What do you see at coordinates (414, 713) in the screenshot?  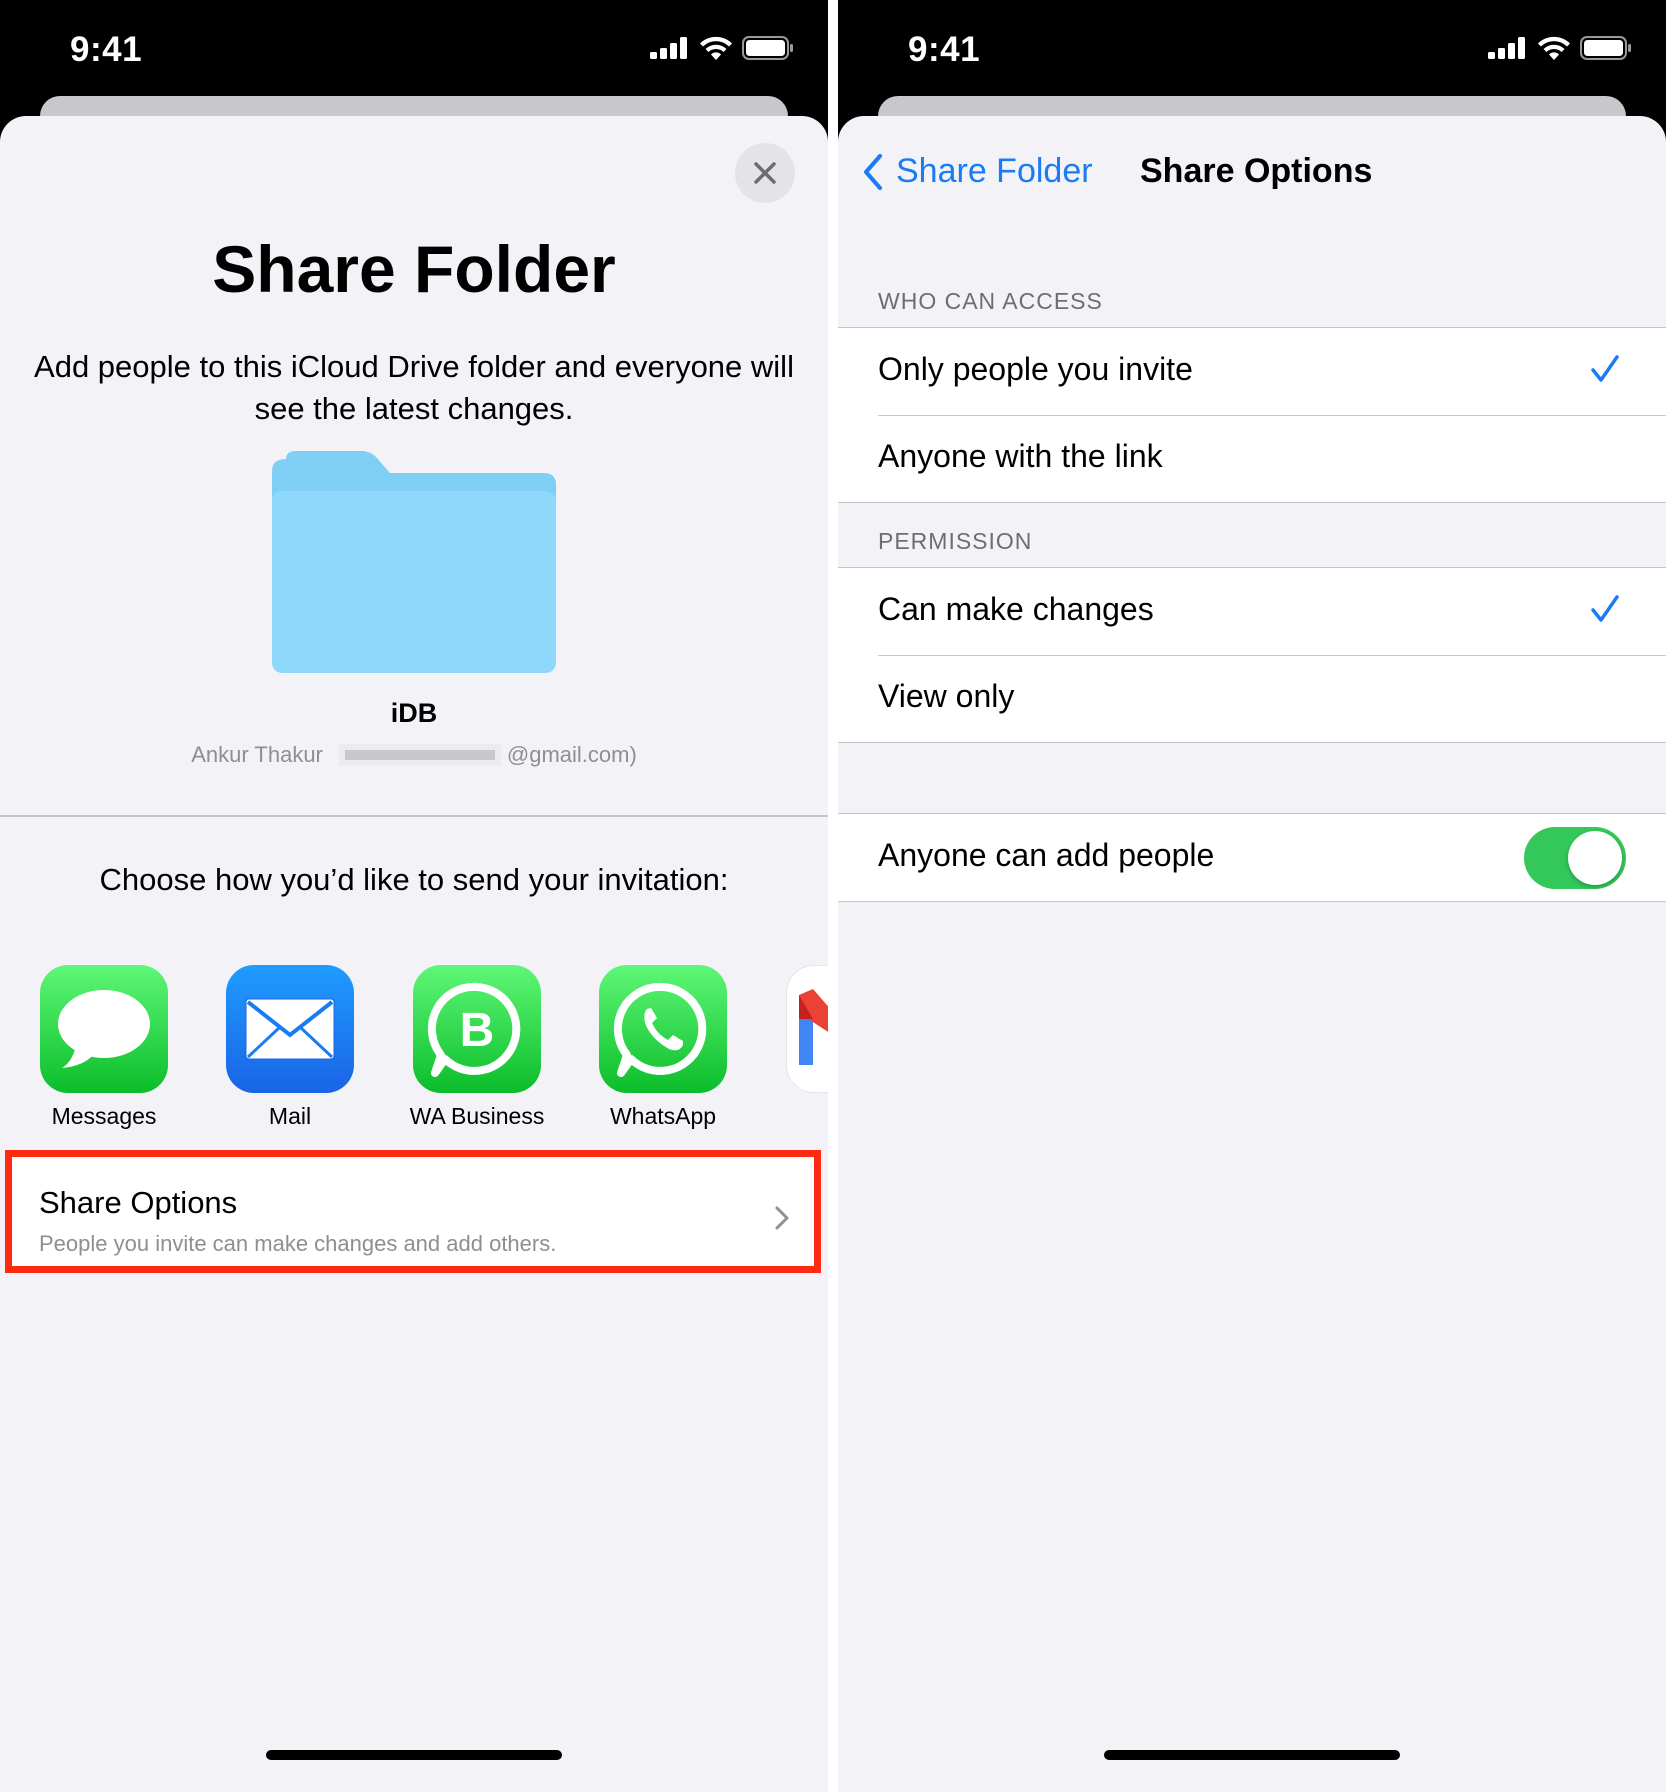 I see `folder-name: iDB` at bounding box center [414, 713].